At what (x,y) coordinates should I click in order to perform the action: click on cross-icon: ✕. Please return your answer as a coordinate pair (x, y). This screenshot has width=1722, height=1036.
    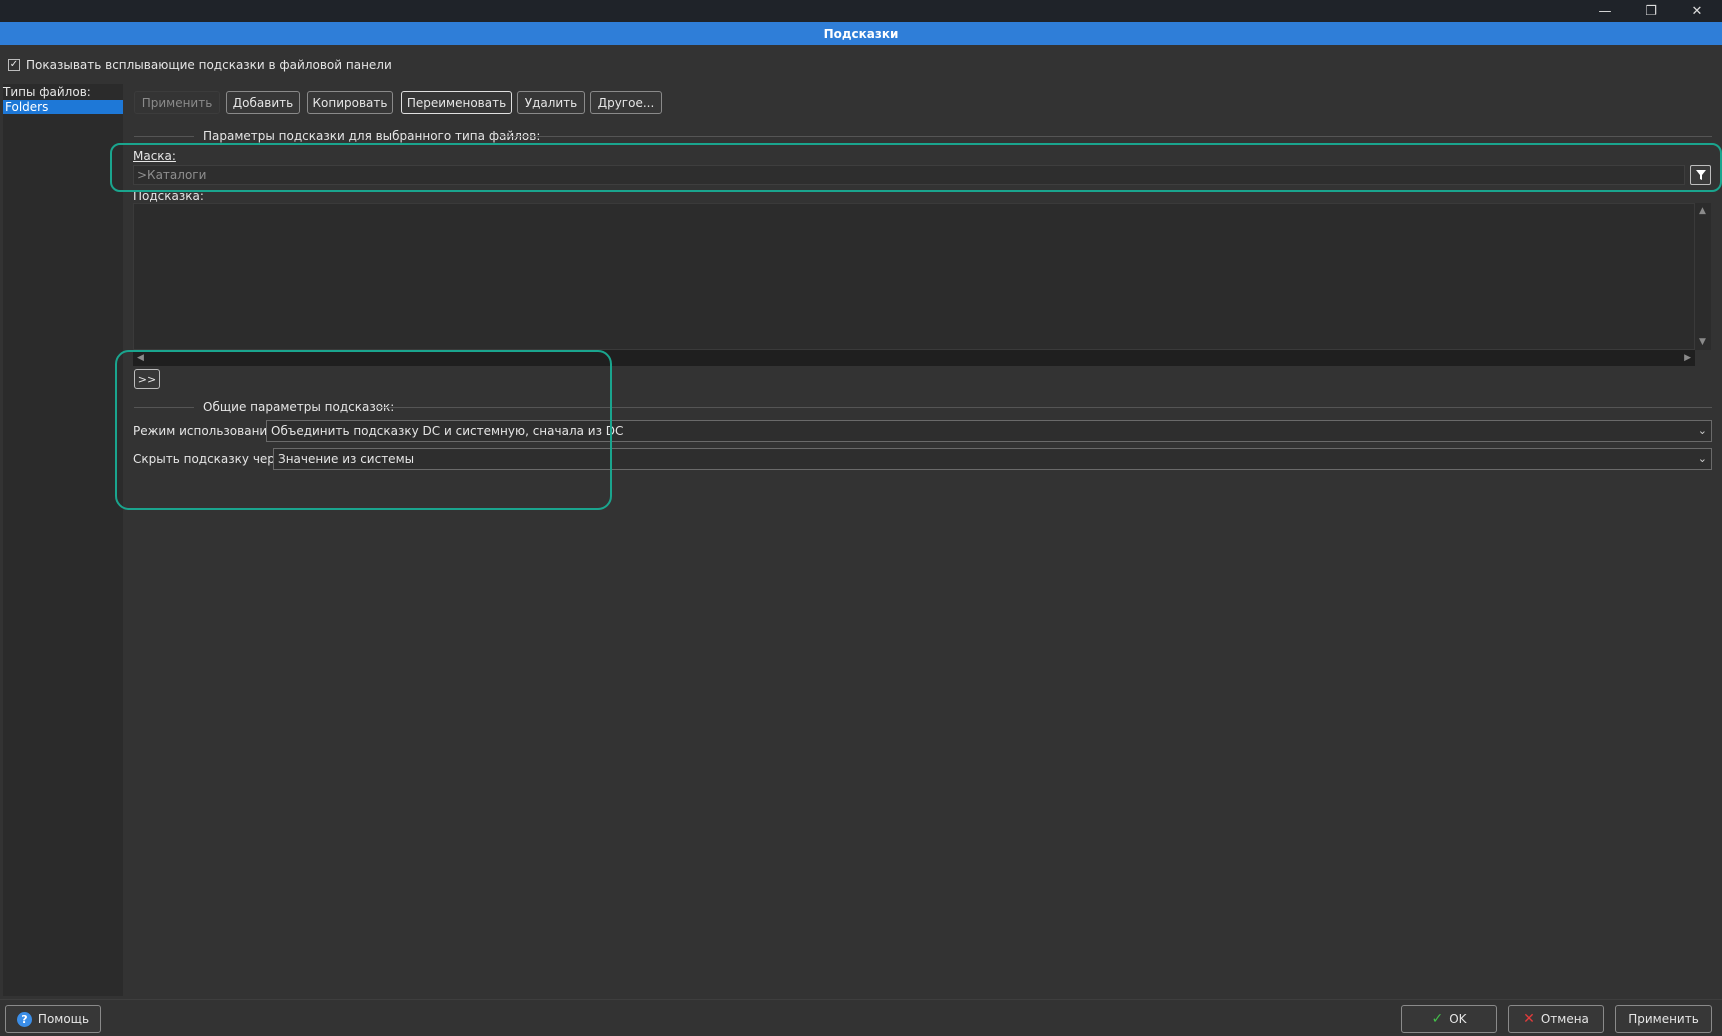
    Looking at the image, I should click on (1529, 1019).